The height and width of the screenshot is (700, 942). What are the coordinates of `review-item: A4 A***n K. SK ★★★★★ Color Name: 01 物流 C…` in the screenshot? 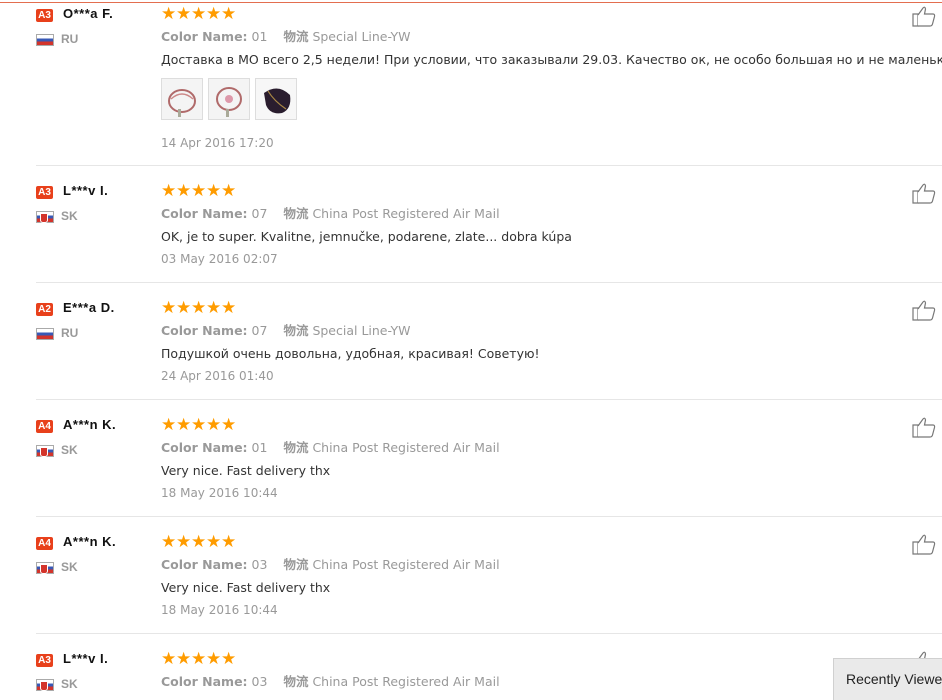 It's located at (489, 466).